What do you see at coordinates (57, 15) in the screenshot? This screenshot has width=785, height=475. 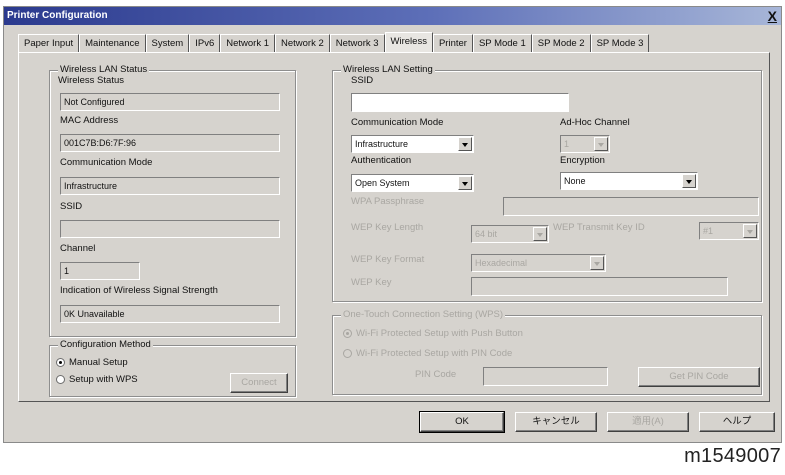 I see `window-title: Printer Configuration` at bounding box center [57, 15].